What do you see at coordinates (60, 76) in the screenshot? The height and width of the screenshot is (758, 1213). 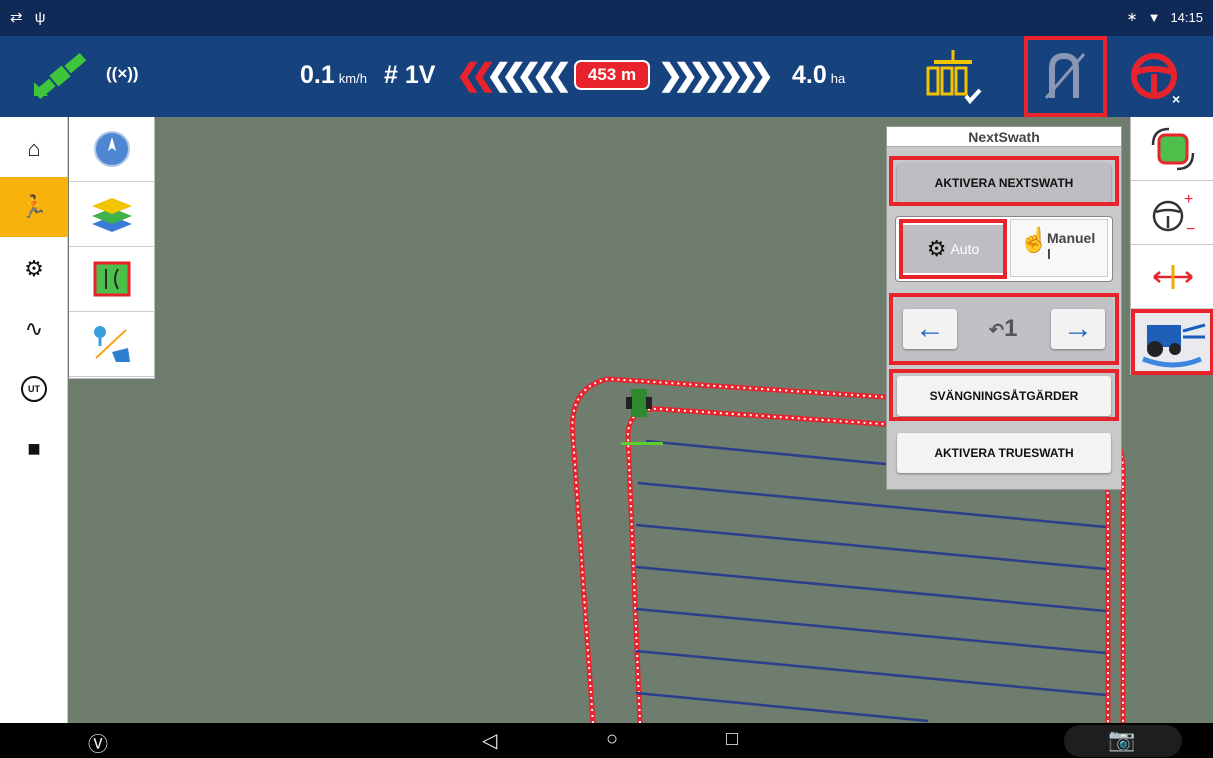 I see `satellite-icon` at bounding box center [60, 76].